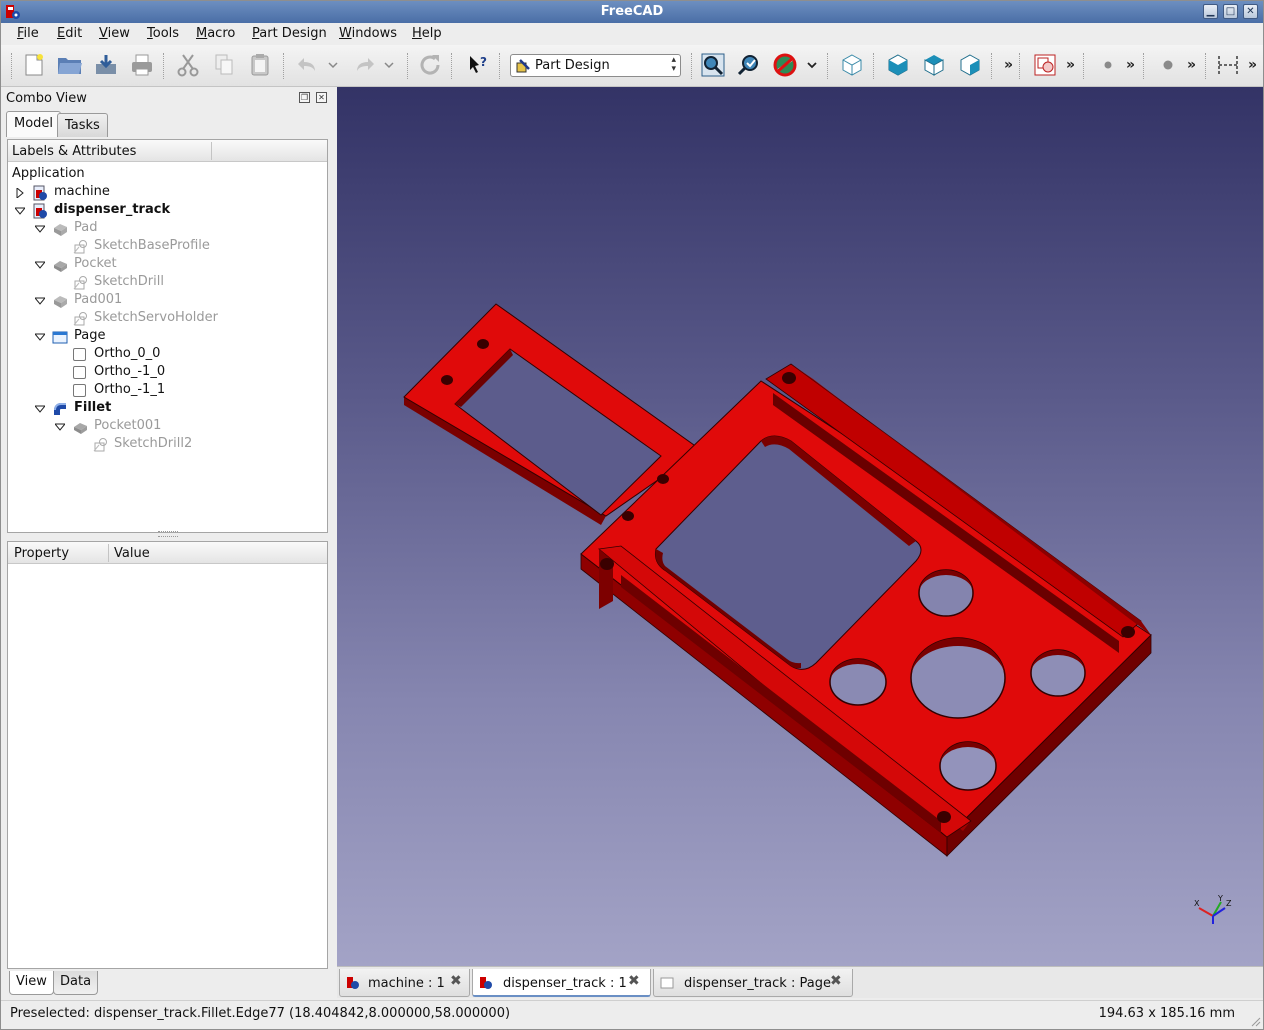 Image resolution: width=1264 pixels, height=1030 pixels. I want to click on new-file-icon, so click(34, 65).